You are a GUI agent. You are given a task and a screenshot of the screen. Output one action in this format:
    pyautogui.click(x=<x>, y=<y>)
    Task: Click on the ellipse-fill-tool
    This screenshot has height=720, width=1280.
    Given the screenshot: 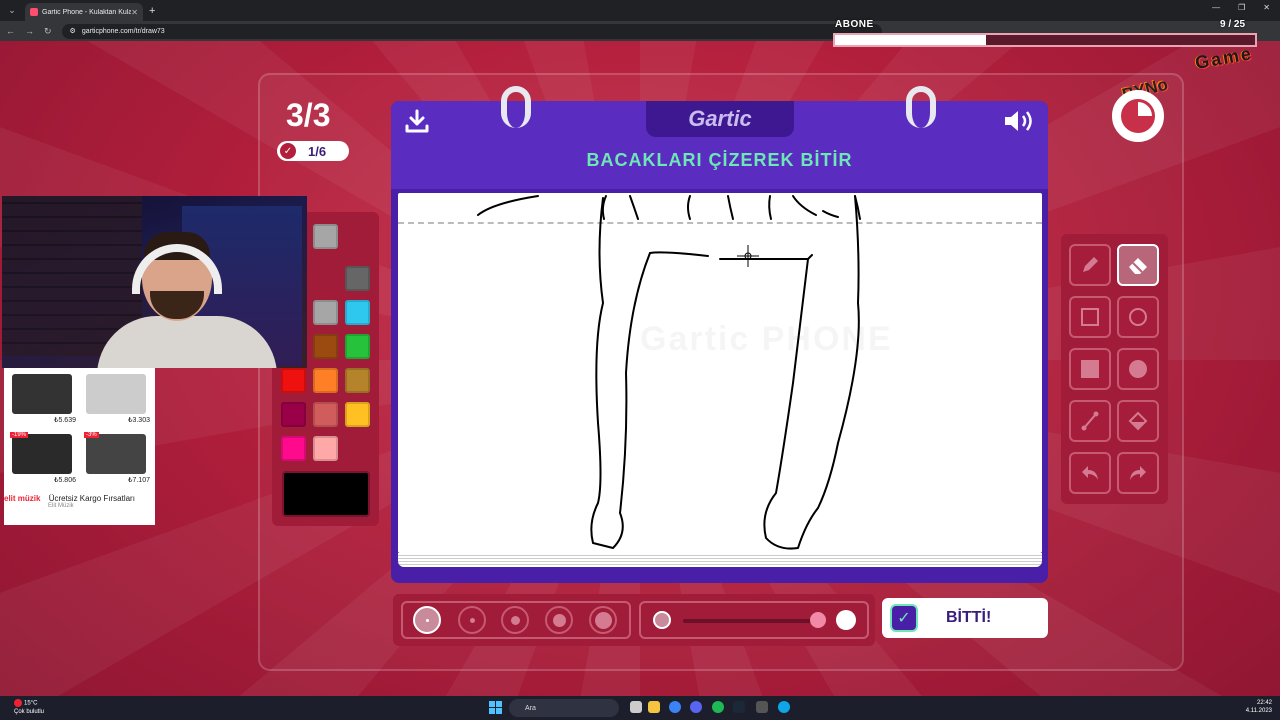 What is the action you would take?
    pyautogui.click(x=1138, y=369)
    